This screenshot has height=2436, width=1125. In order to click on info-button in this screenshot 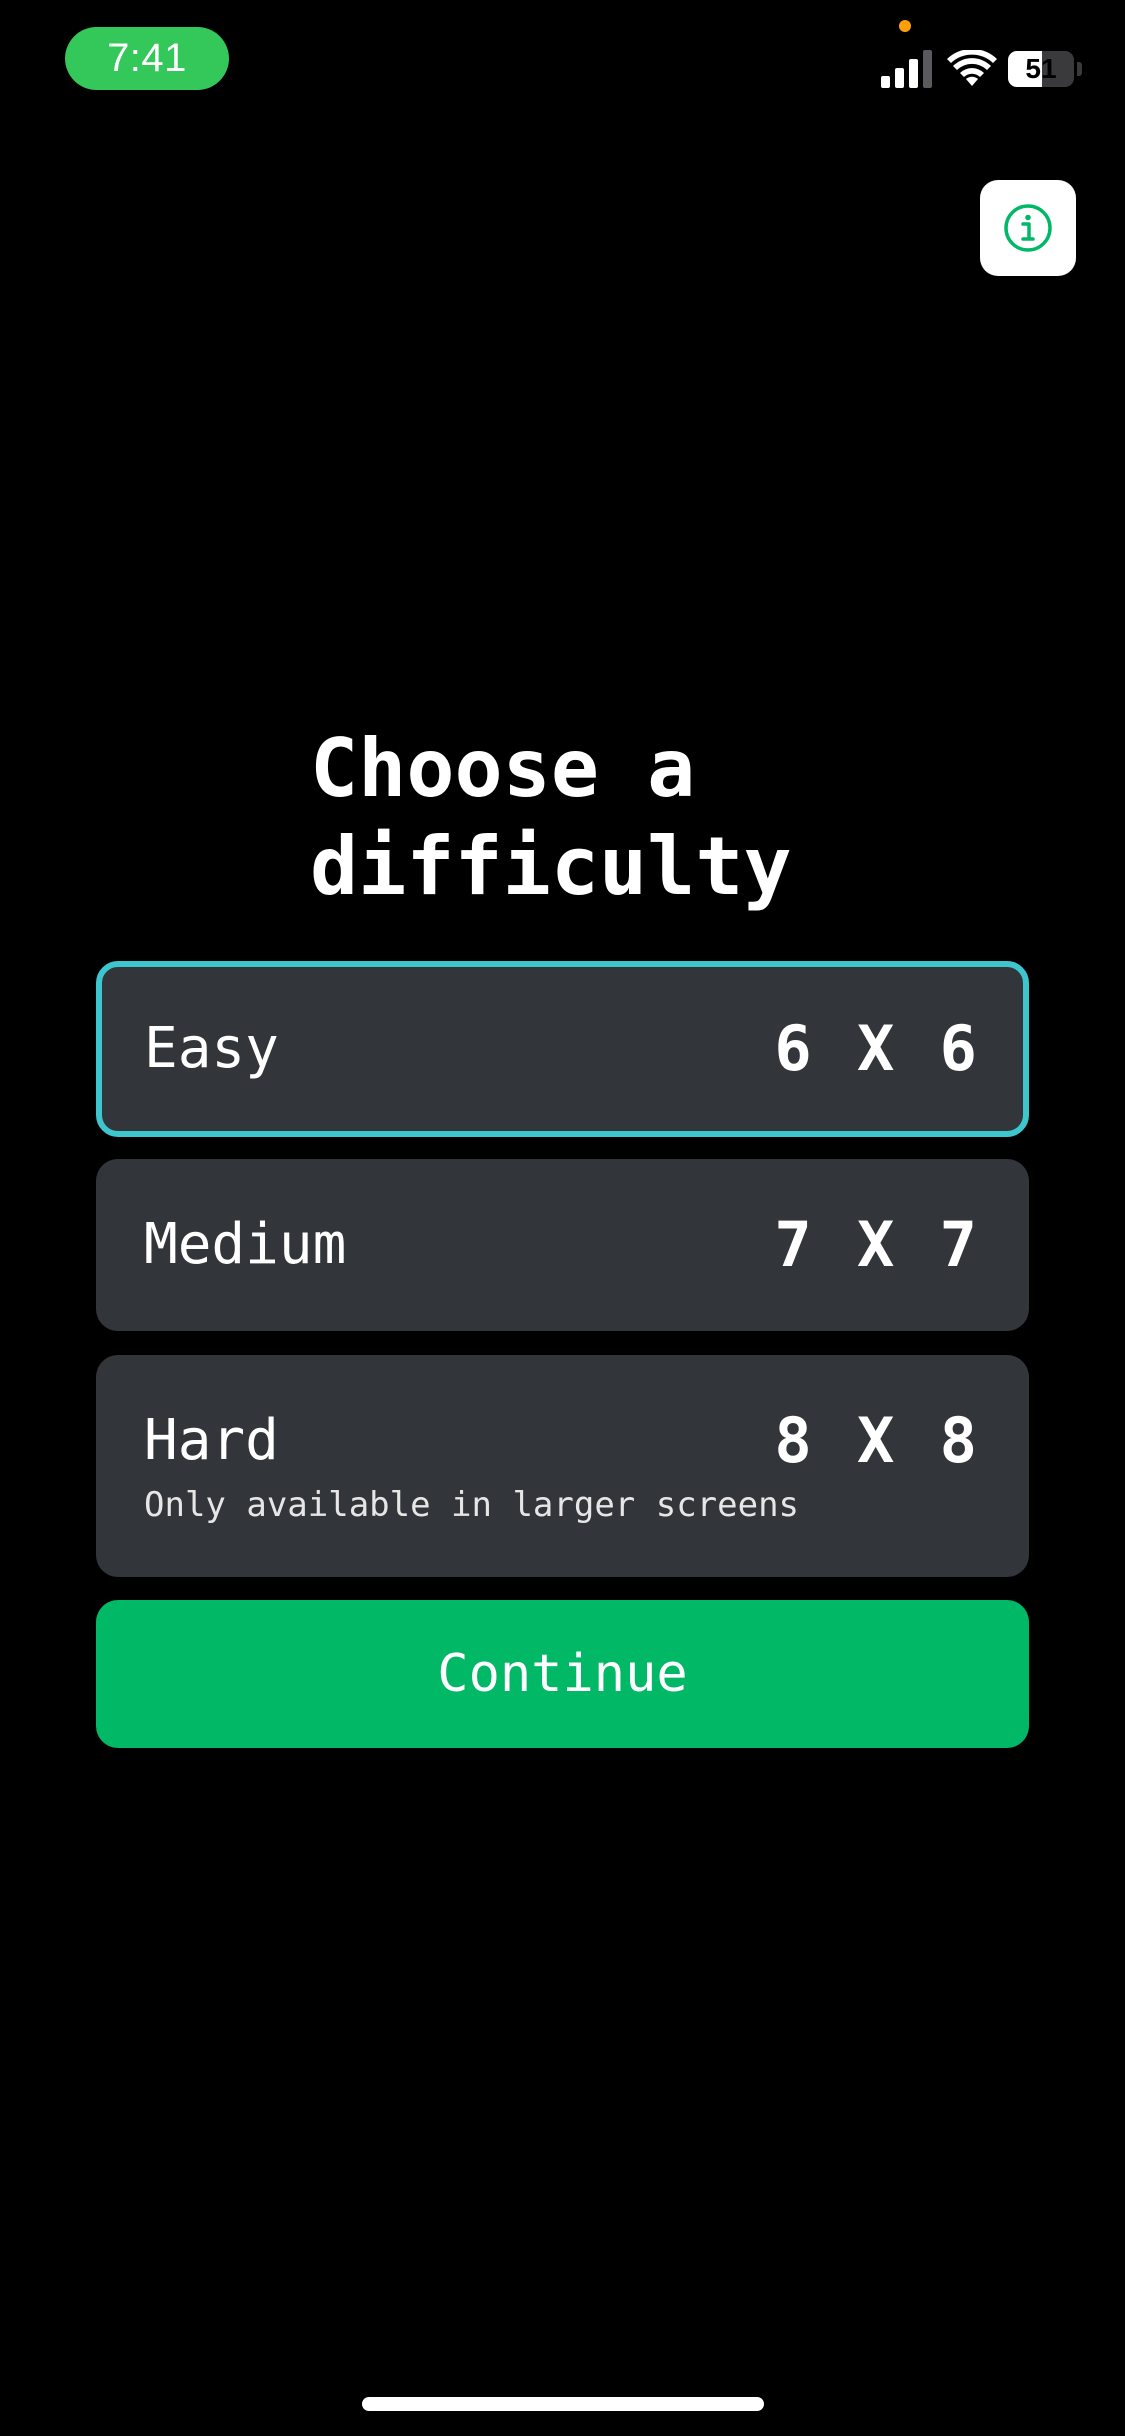, I will do `click(1028, 228)`.